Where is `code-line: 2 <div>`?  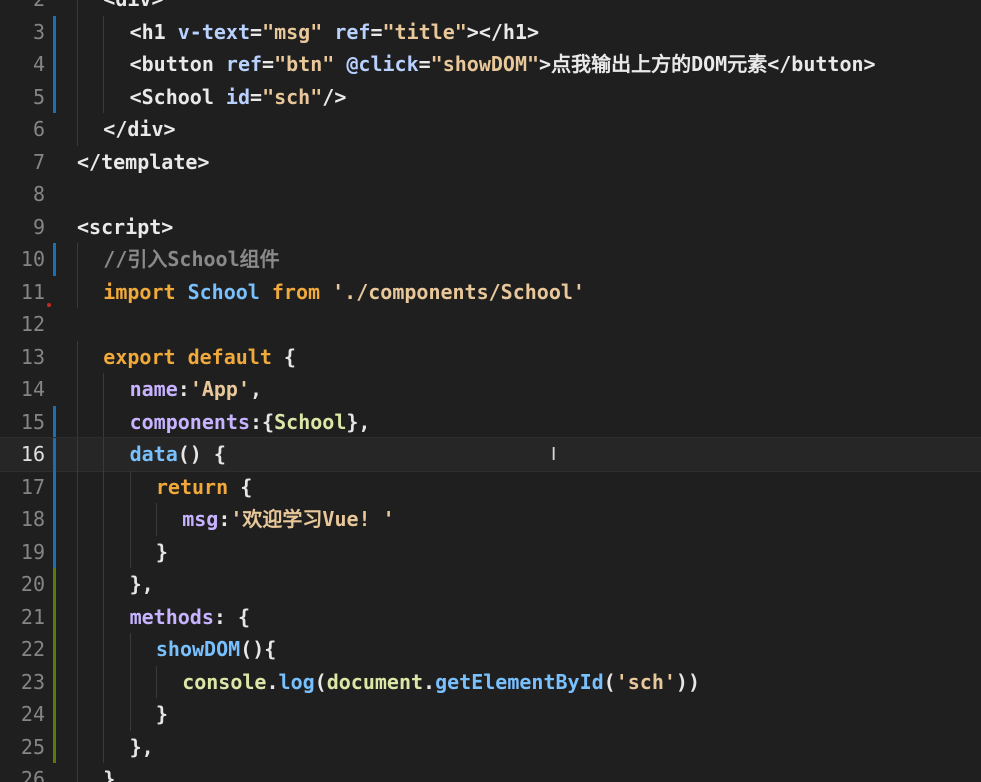 code-line: 2 <div> is located at coordinates (490, 8).